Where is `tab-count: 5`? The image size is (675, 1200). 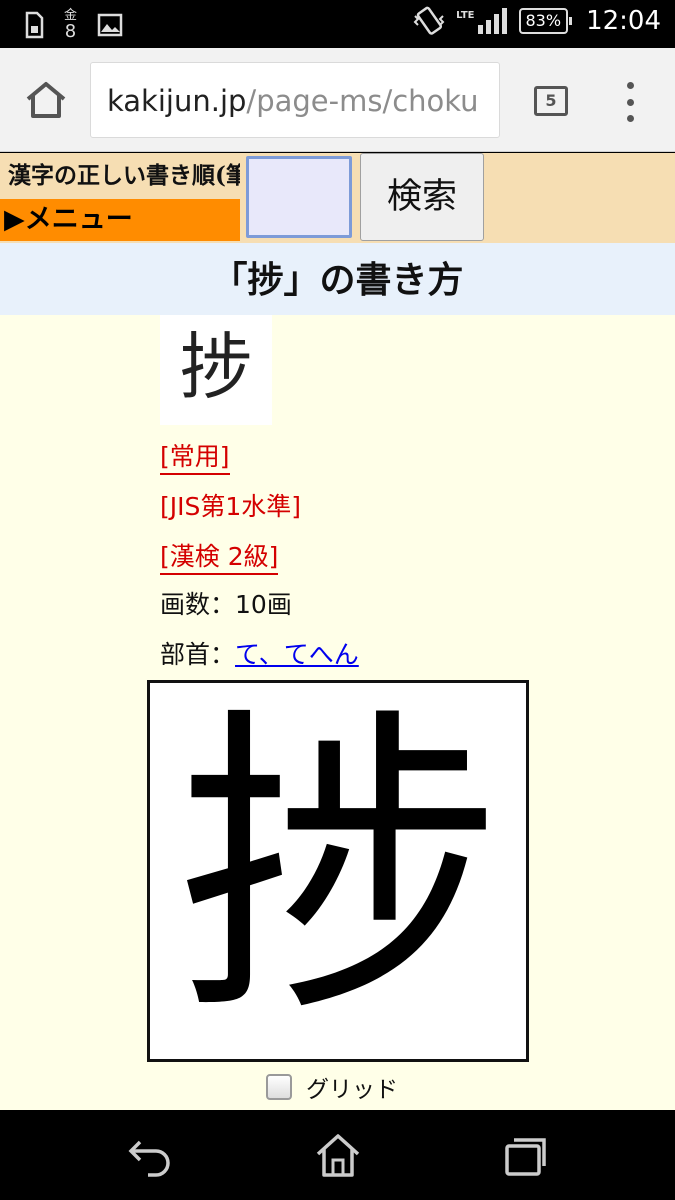
tab-count: 5 is located at coordinates (551, 100).